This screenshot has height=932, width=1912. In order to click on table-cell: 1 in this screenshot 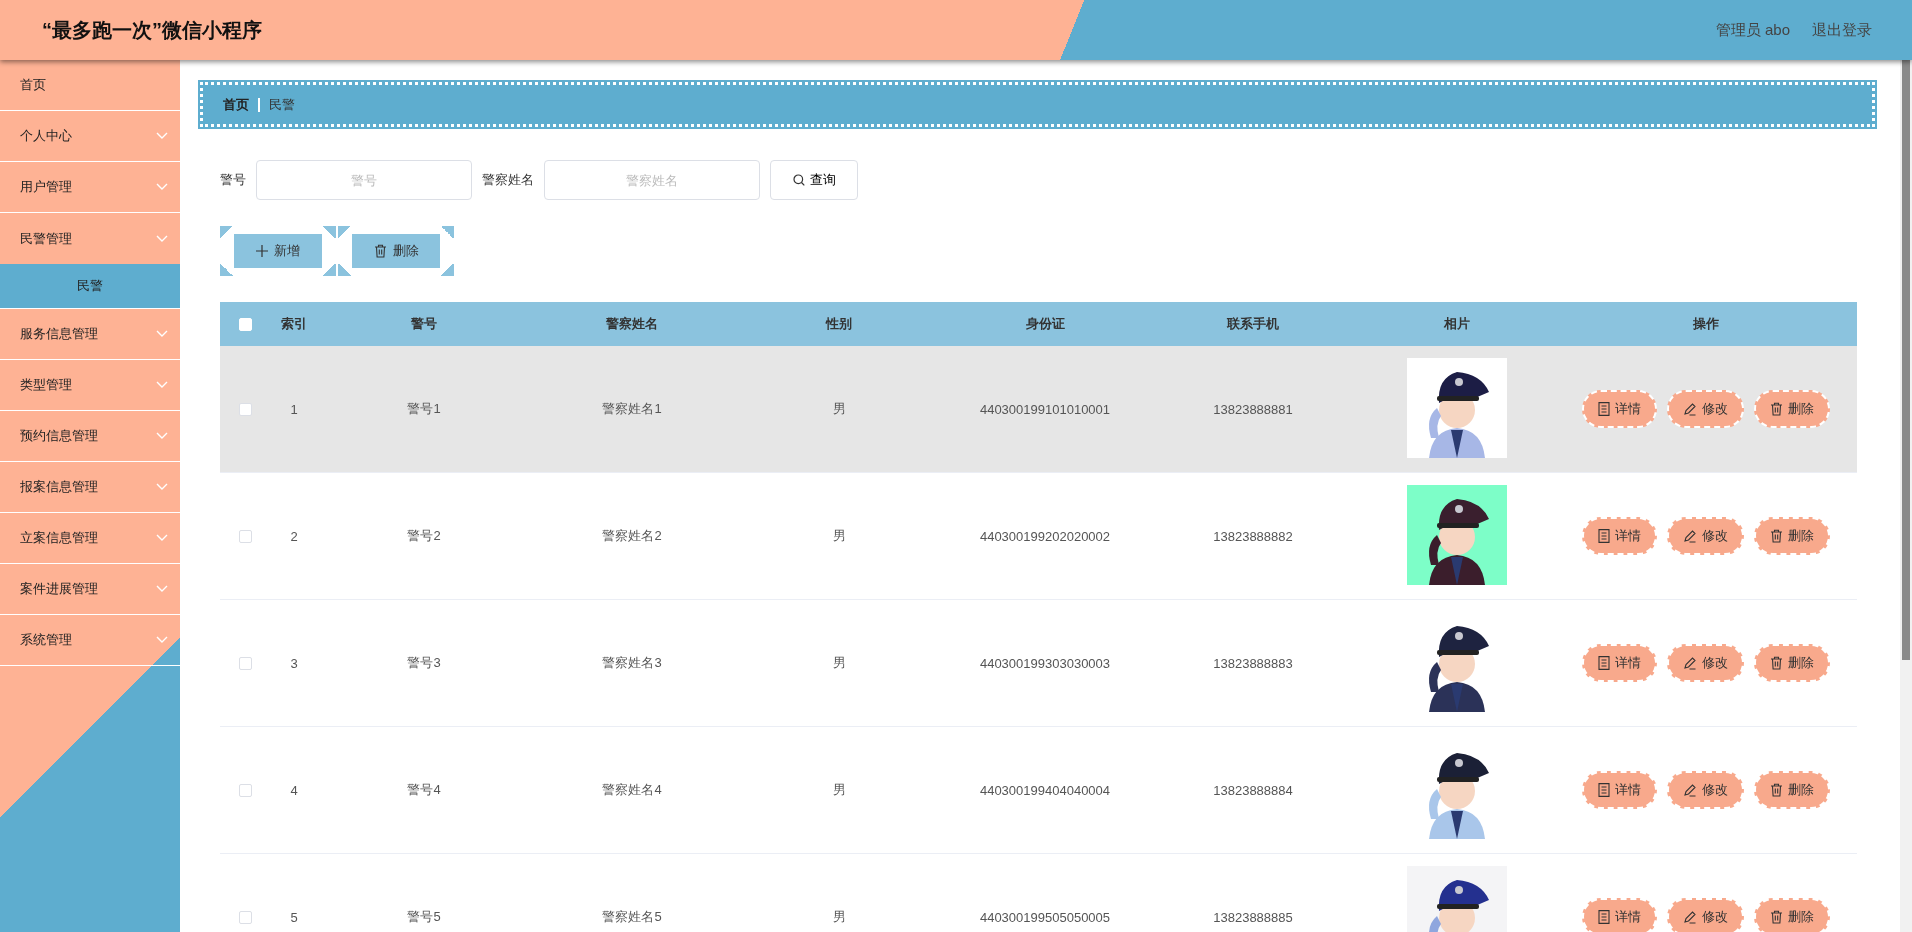, I will do `click(294, 409)`.